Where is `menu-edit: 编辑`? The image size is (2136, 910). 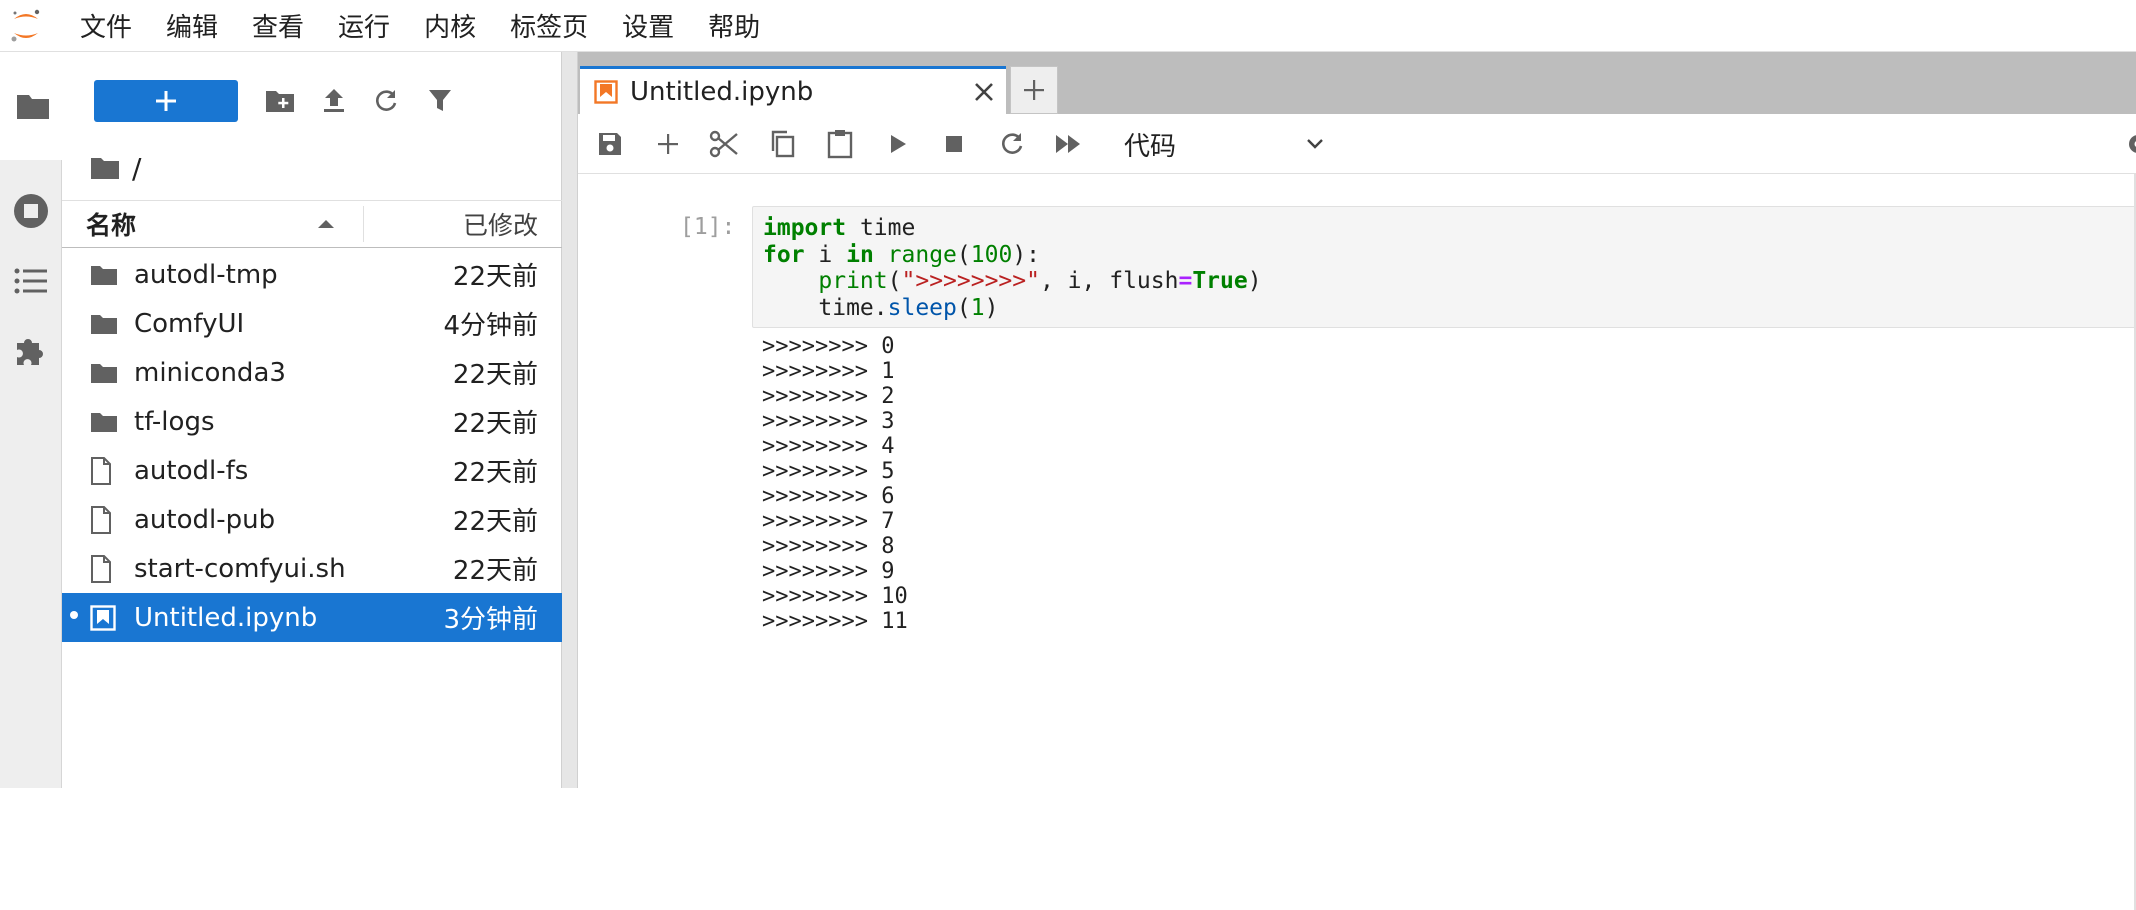 menu-edit: 编辑 is located at coordinates (192, 25).